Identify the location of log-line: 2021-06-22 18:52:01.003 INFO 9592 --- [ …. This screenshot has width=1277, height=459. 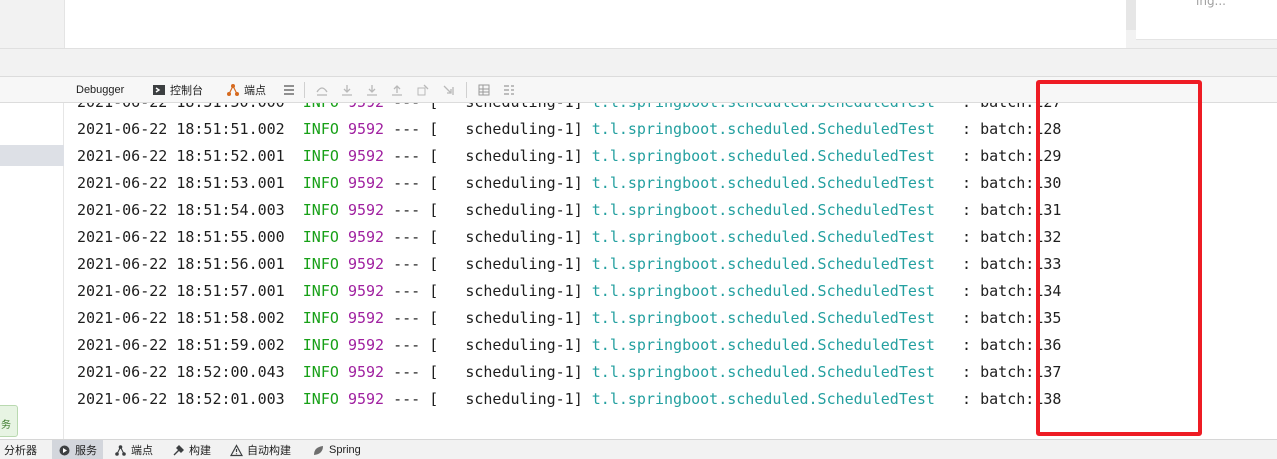
(569, 399).